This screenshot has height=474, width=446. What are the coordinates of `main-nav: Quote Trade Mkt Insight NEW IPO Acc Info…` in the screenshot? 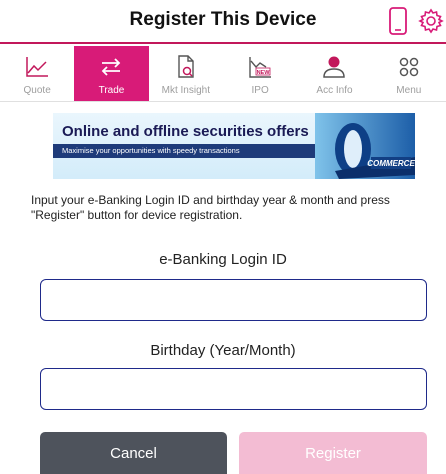 It's located at (223, 74).